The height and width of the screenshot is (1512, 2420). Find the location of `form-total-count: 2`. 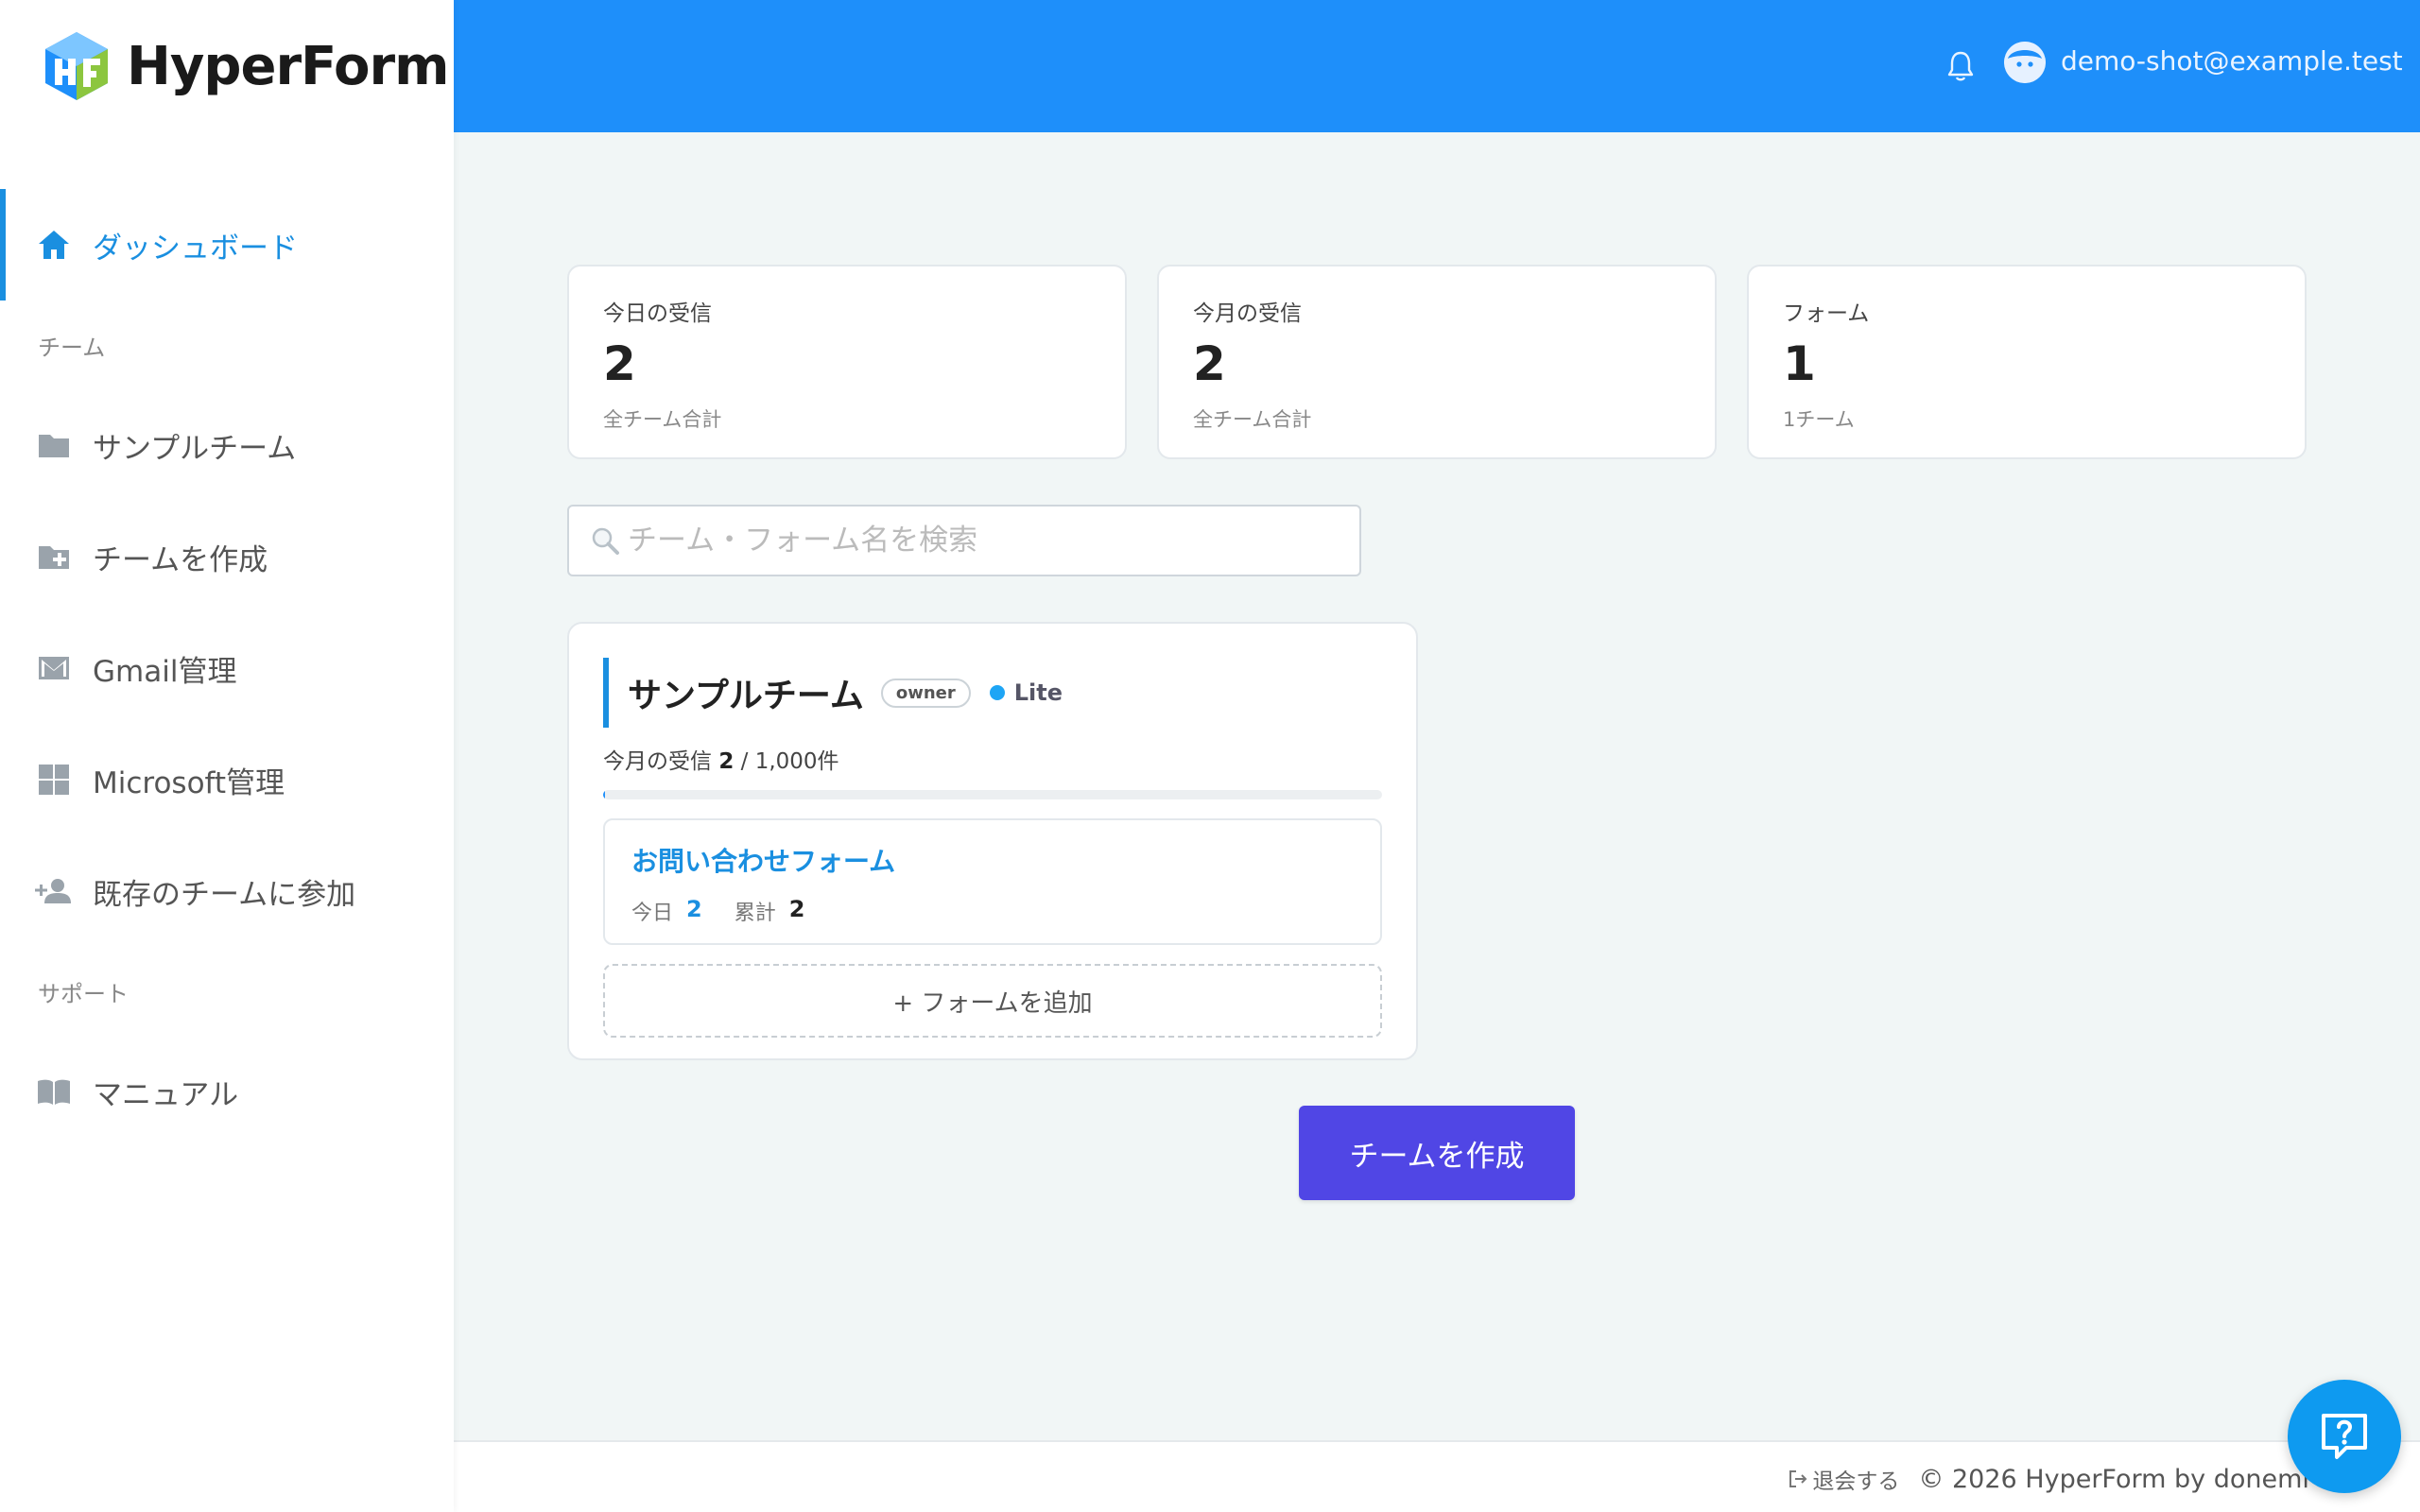

form-total-count: 2 is located at coordinates (796, 909).